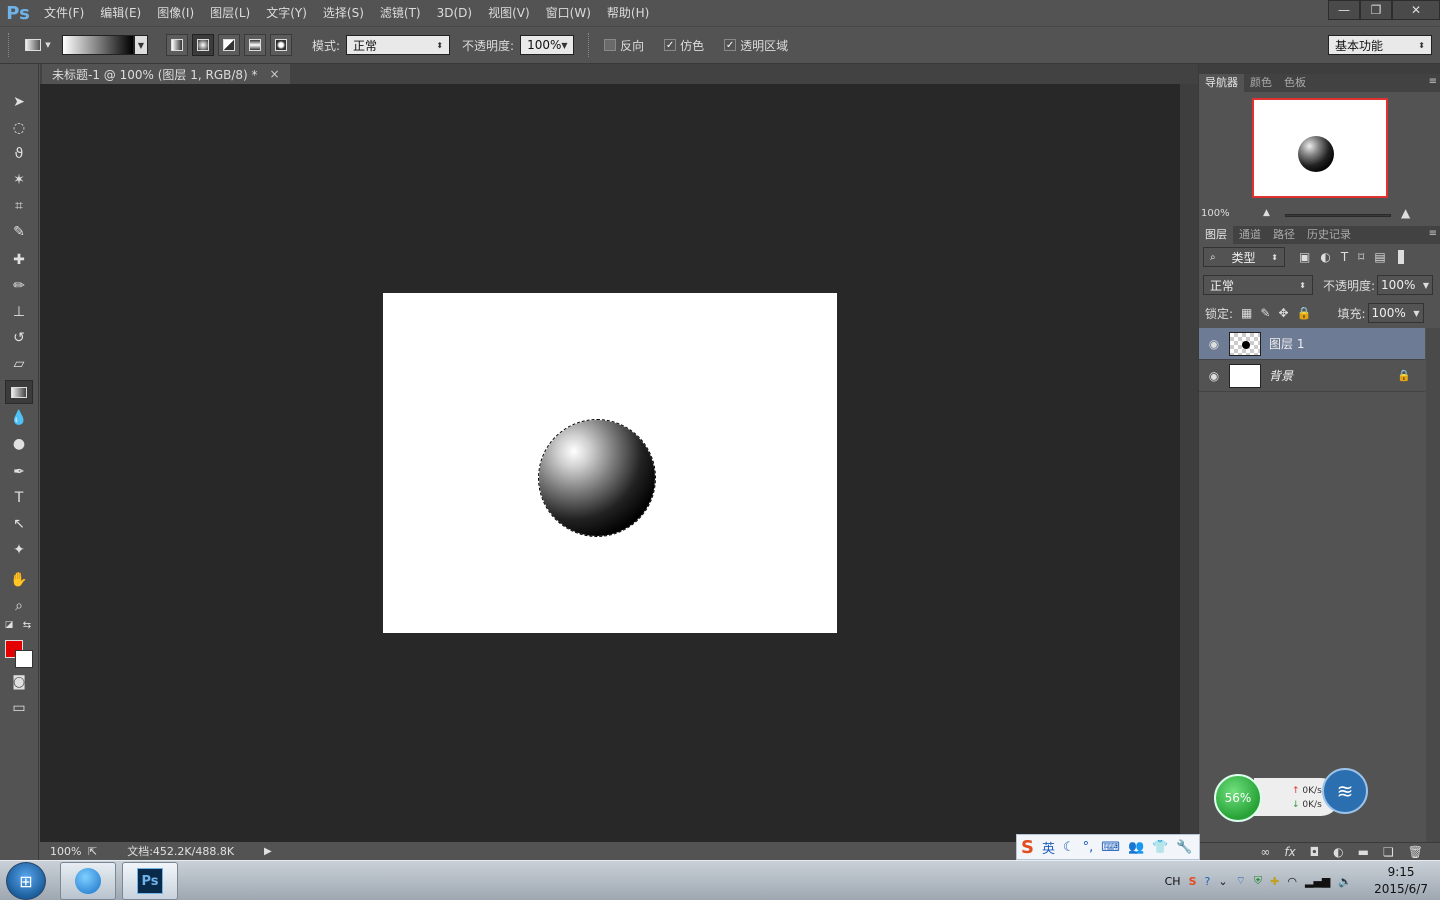 This screenshot has width=1440, height=900. Describe the element at coordinates (275, 74) in the screenshot. I see `close-tab-icon: ×` at that location.